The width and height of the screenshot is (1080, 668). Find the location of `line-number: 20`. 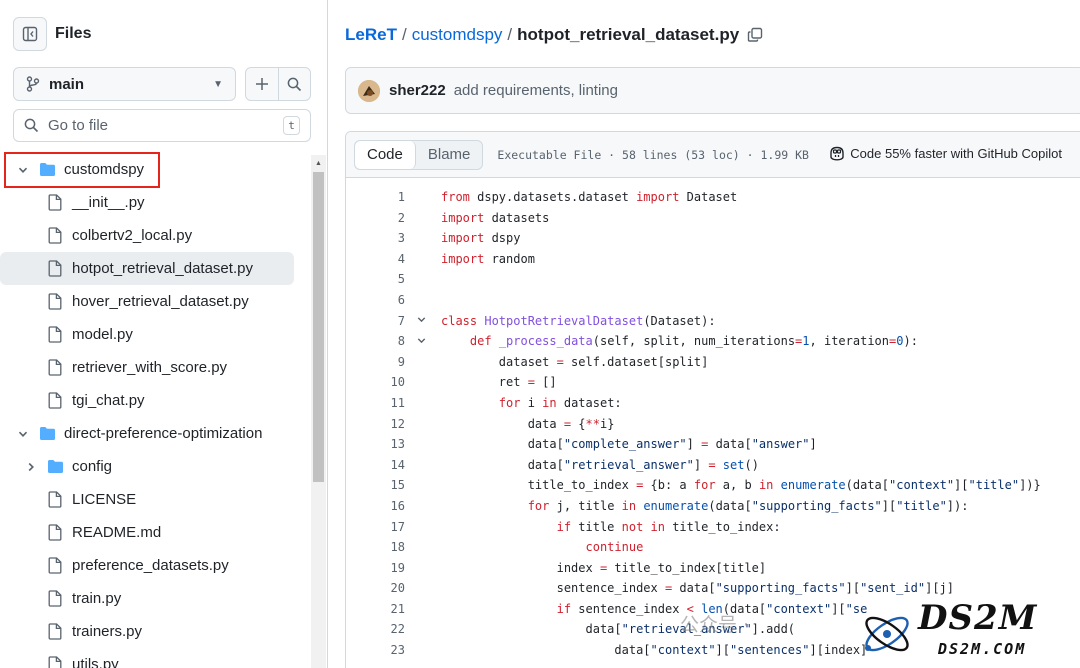

line-number: 20 is located at coordinates (375, 588).